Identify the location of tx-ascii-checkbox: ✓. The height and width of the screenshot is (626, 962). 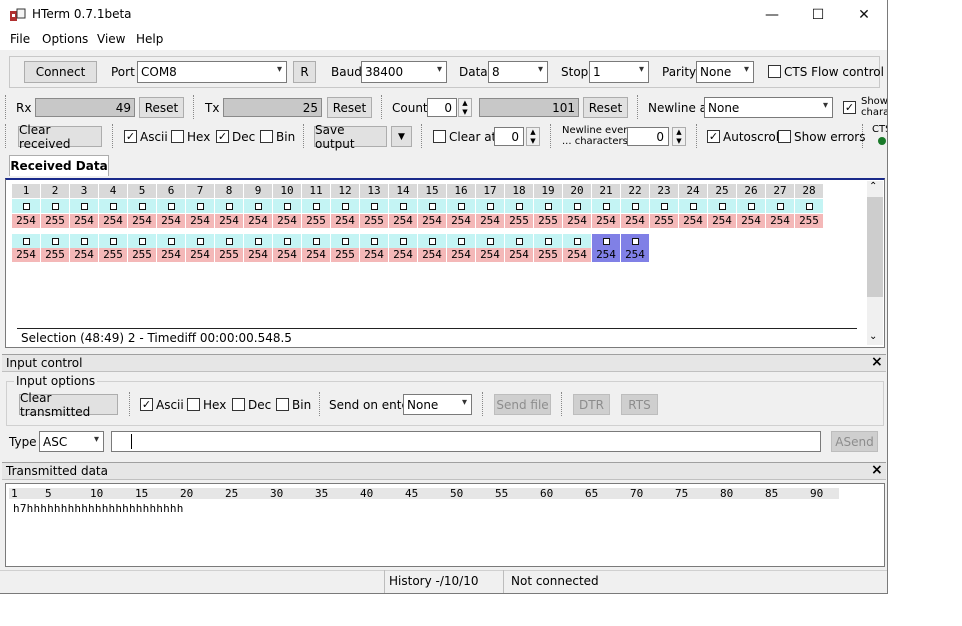
(146, 404).